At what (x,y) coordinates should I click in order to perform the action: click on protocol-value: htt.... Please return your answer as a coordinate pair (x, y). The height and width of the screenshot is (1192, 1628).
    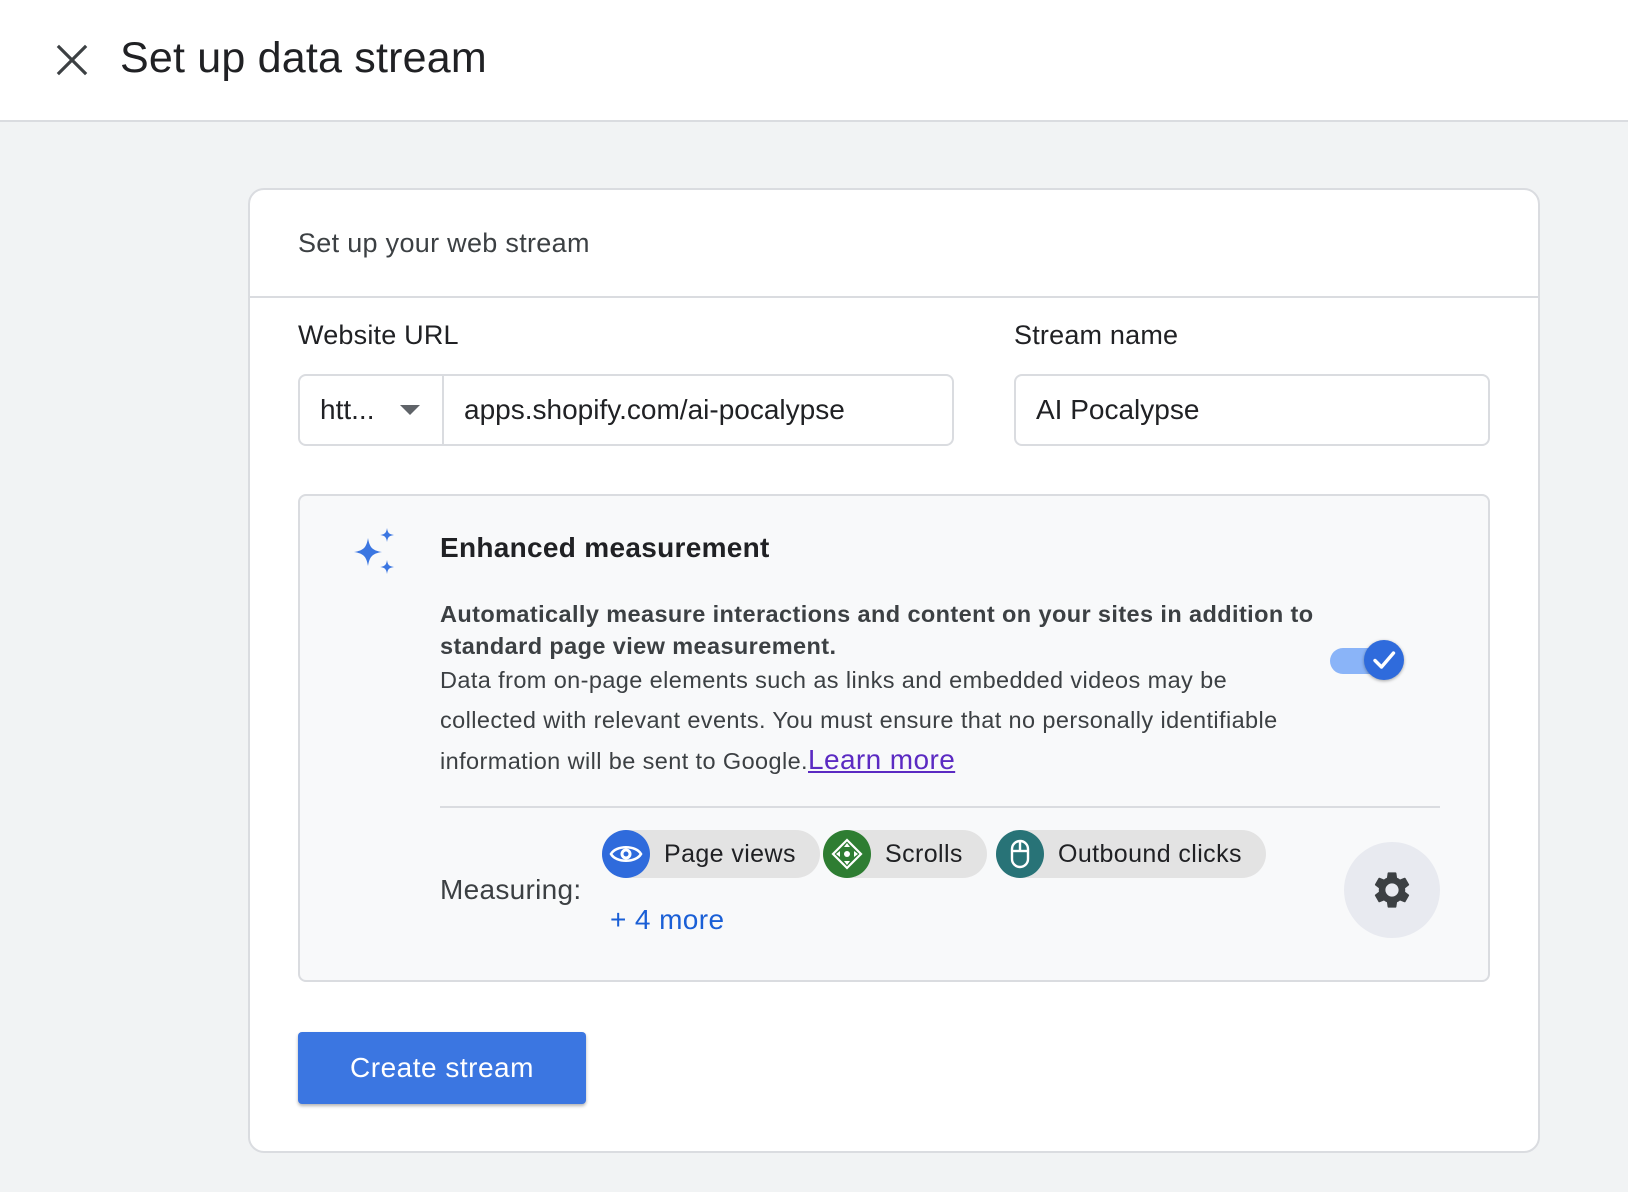
    Looking at the image, I should click on (347, 409).